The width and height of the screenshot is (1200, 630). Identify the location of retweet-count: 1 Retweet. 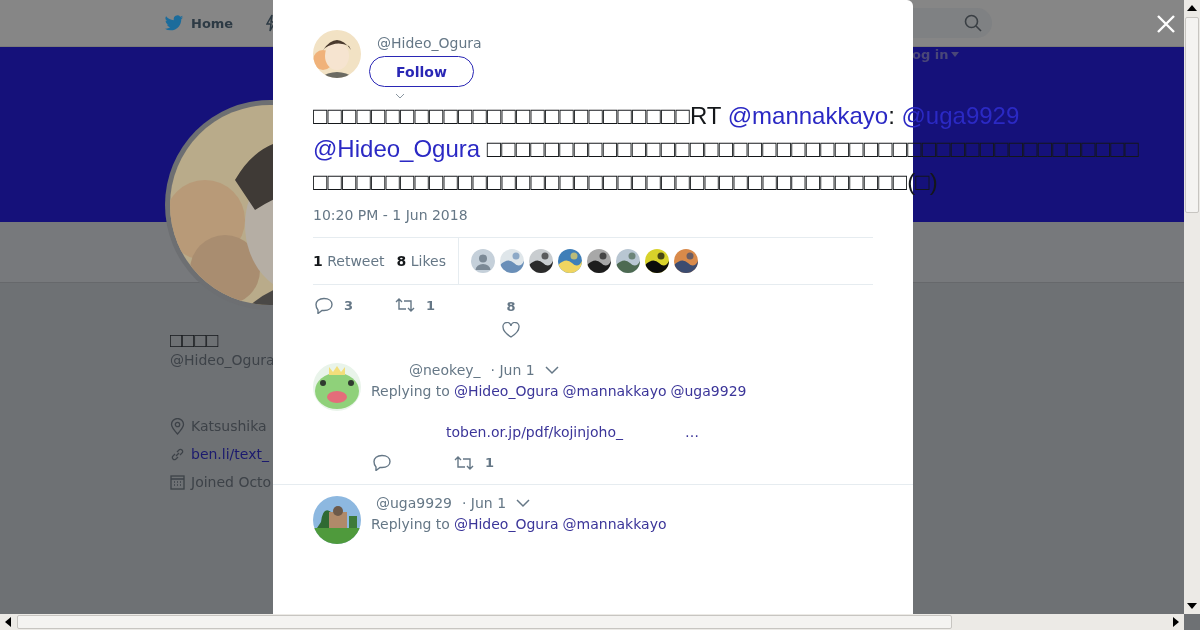
(349, 261).